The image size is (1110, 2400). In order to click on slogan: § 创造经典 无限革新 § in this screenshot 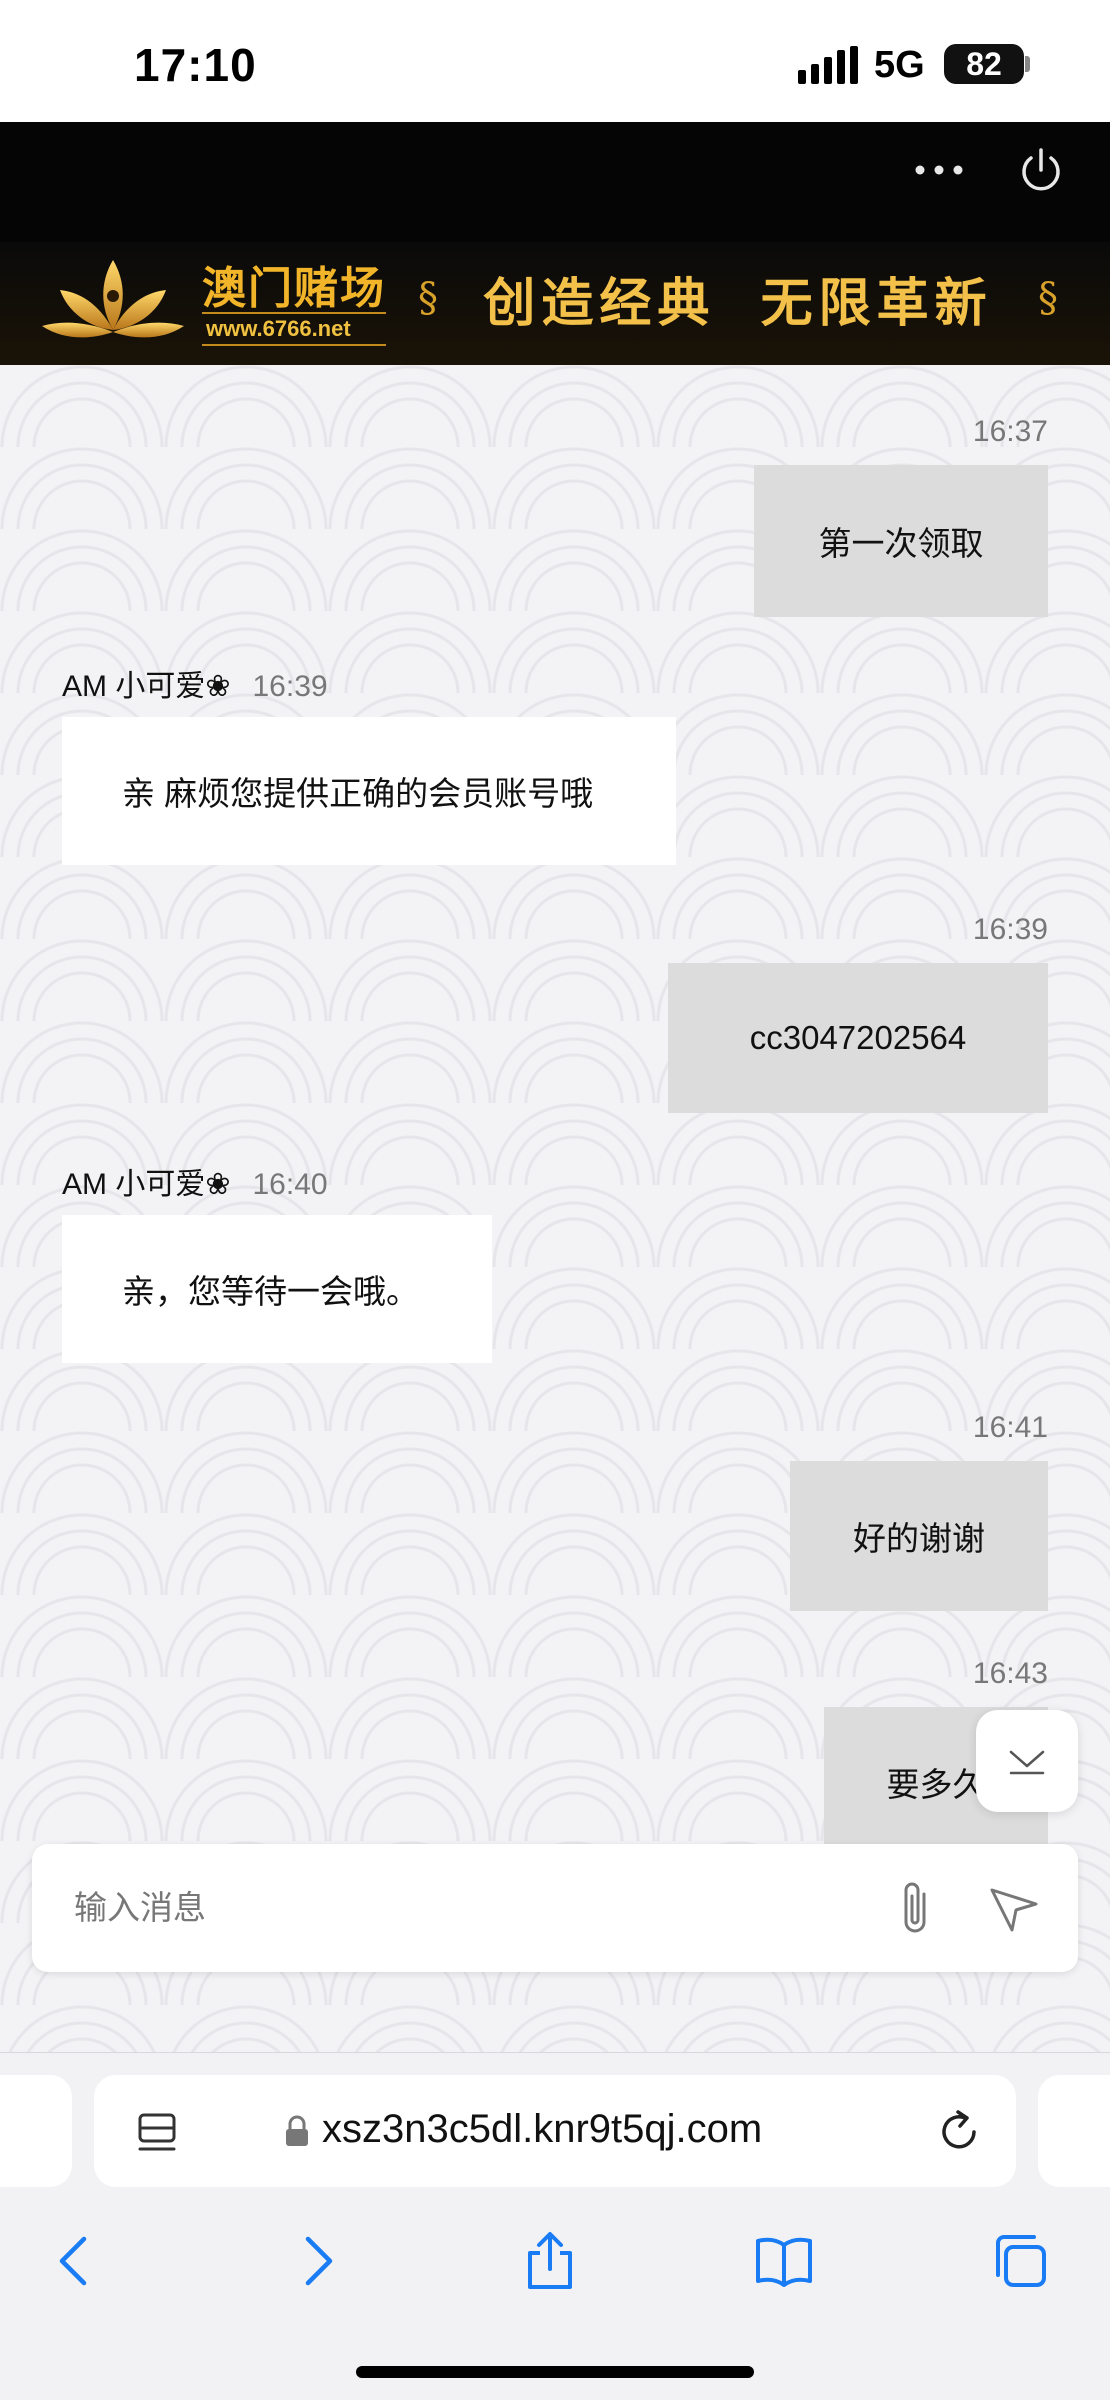, I will do `click(738, 298)`.